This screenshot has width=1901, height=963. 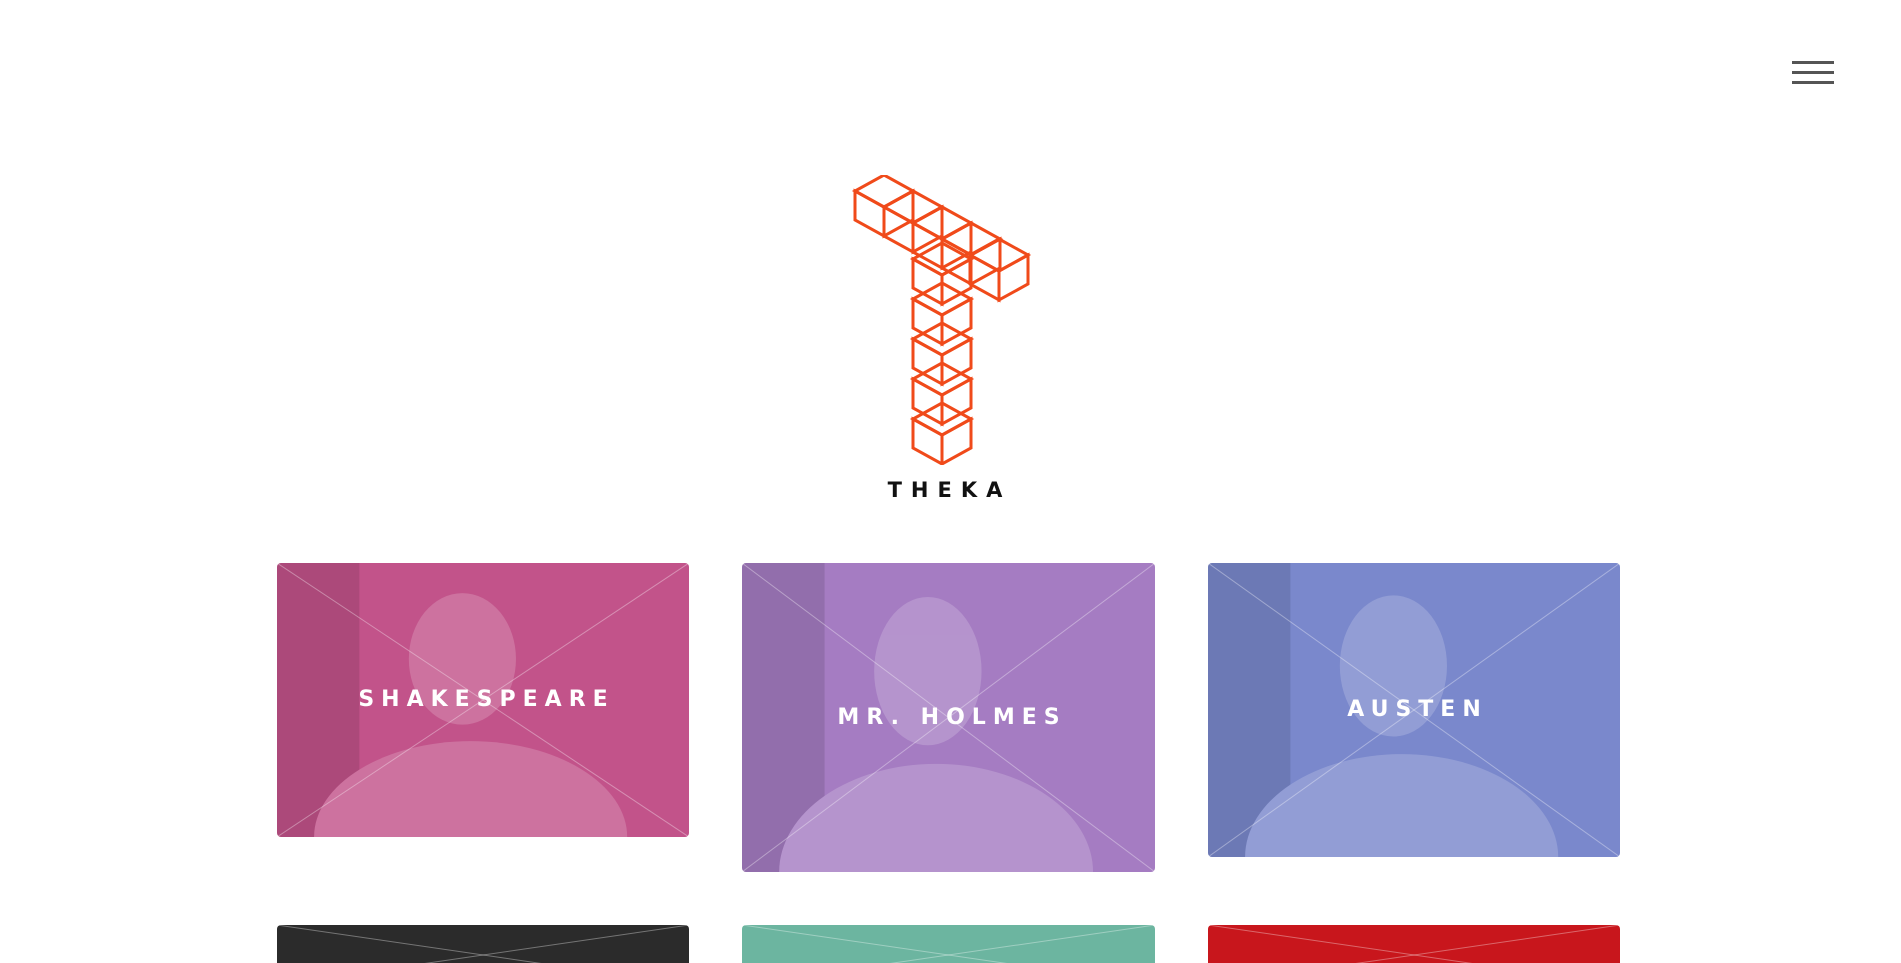 What do you see at coordinates (952, 717) in the screenshot?
I see `card-label: MR. HOLMES` at bounding box center [952, 717].